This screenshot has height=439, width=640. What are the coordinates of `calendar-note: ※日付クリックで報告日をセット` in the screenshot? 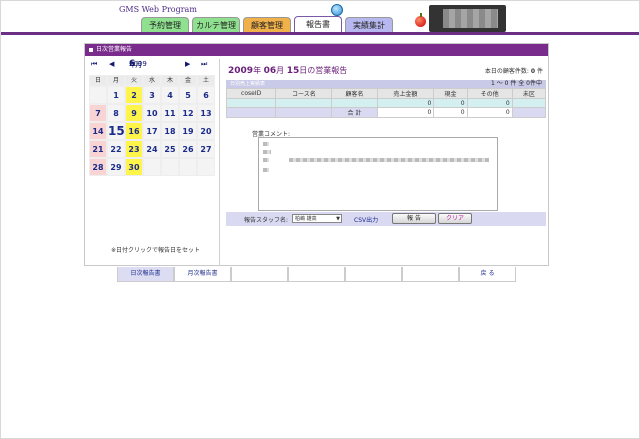 It's located at (156, 250).